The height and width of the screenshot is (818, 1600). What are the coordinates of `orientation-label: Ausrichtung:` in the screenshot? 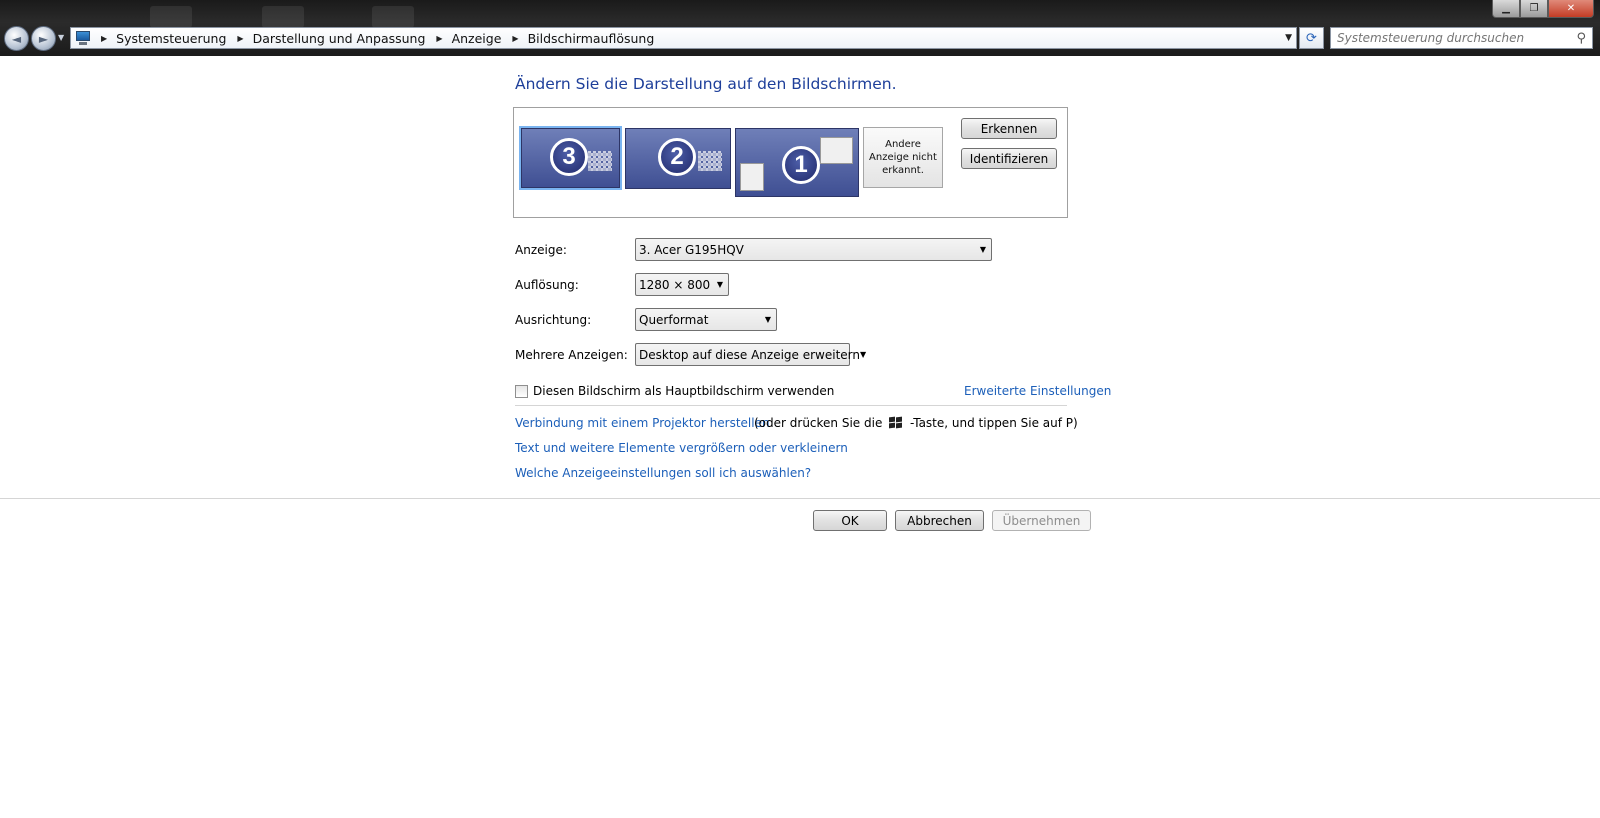 It's located at (553, 320).